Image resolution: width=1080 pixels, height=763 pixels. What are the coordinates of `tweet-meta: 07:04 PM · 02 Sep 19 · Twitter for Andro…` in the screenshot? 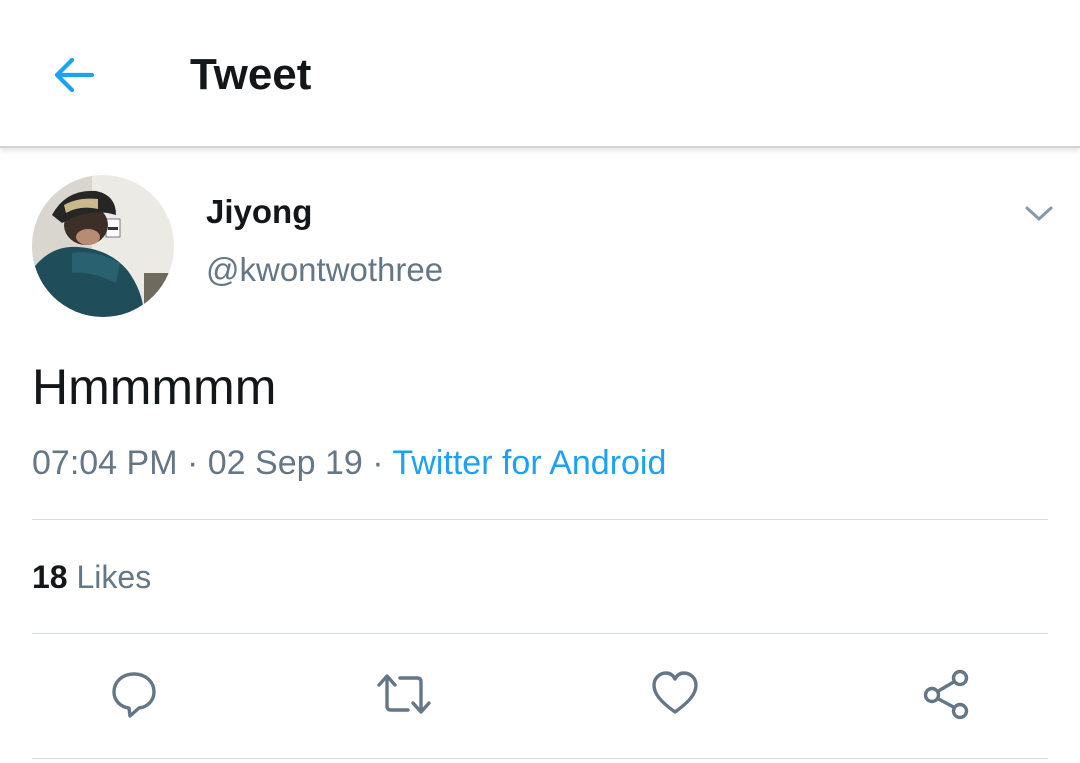 It's located at (349, 463).